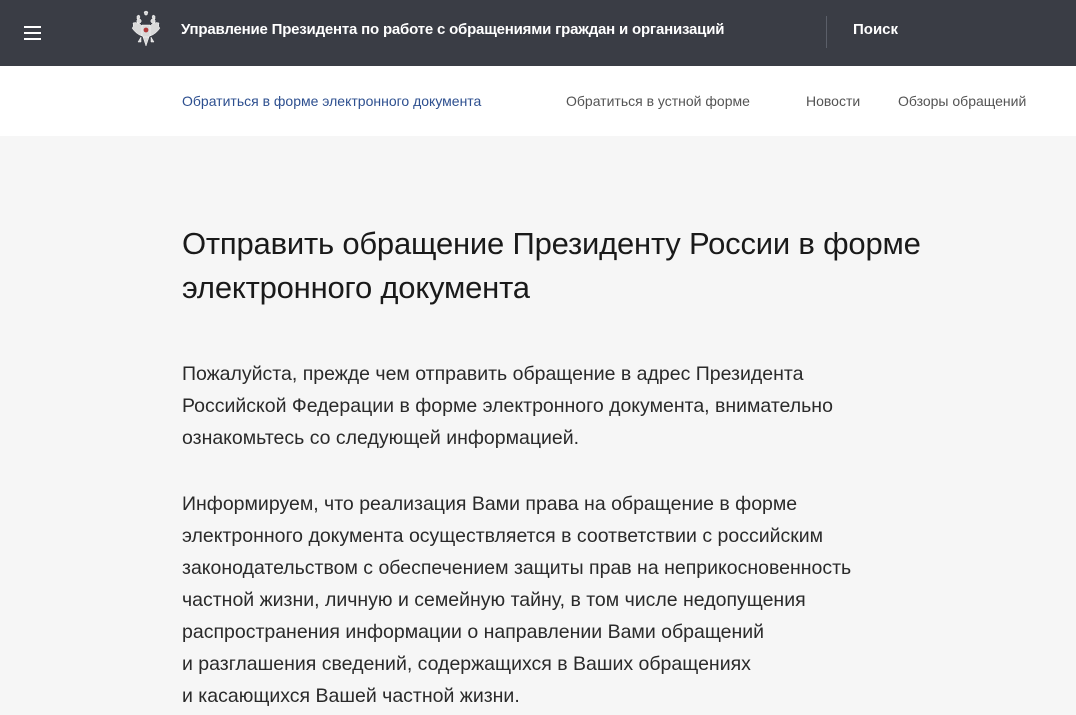 Image resolution: width=1076 pixels, height=715 pixels. What do you see at coordinates (351, 696) in the screenshot?
I see `privacy-line: и касающихся Вашей частной жизни.` at bounding box center [351, 696].